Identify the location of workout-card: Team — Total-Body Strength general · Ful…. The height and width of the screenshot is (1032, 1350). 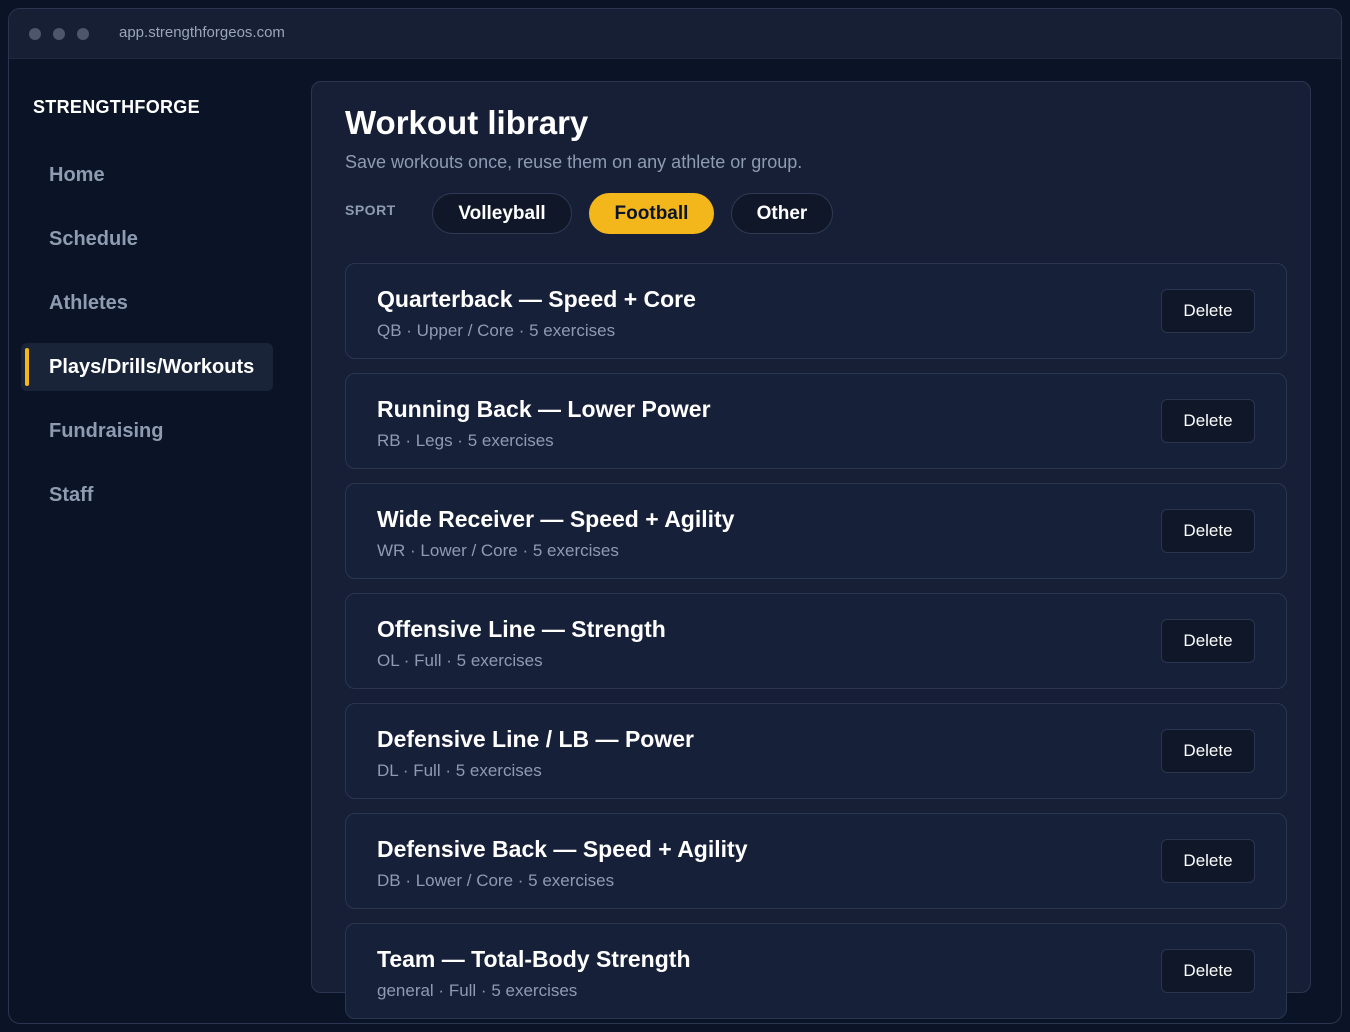
(816, 971).